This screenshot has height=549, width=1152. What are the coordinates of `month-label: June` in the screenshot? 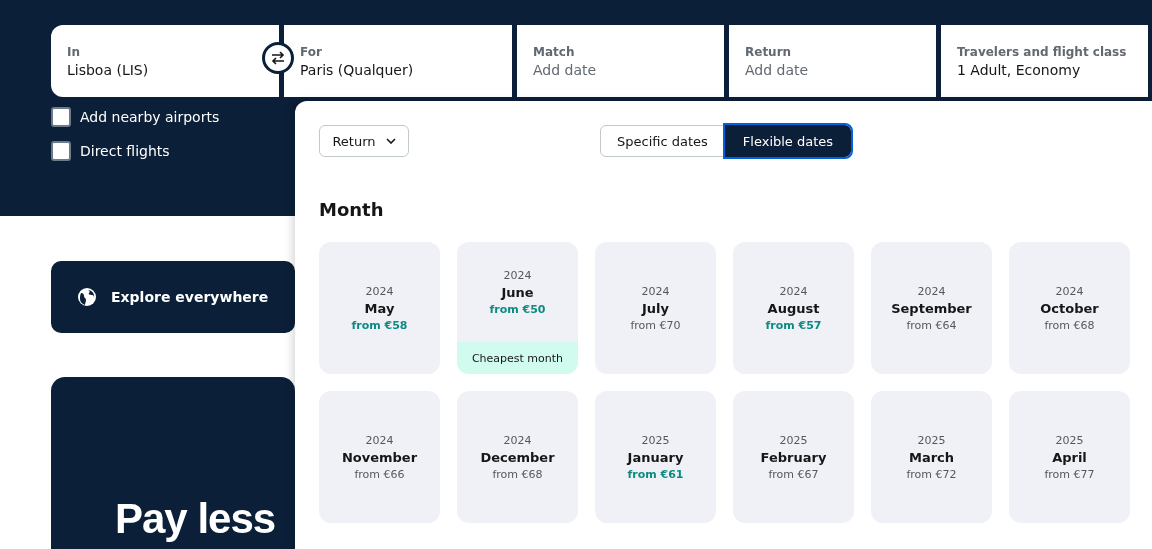 It's located at (517, 292).